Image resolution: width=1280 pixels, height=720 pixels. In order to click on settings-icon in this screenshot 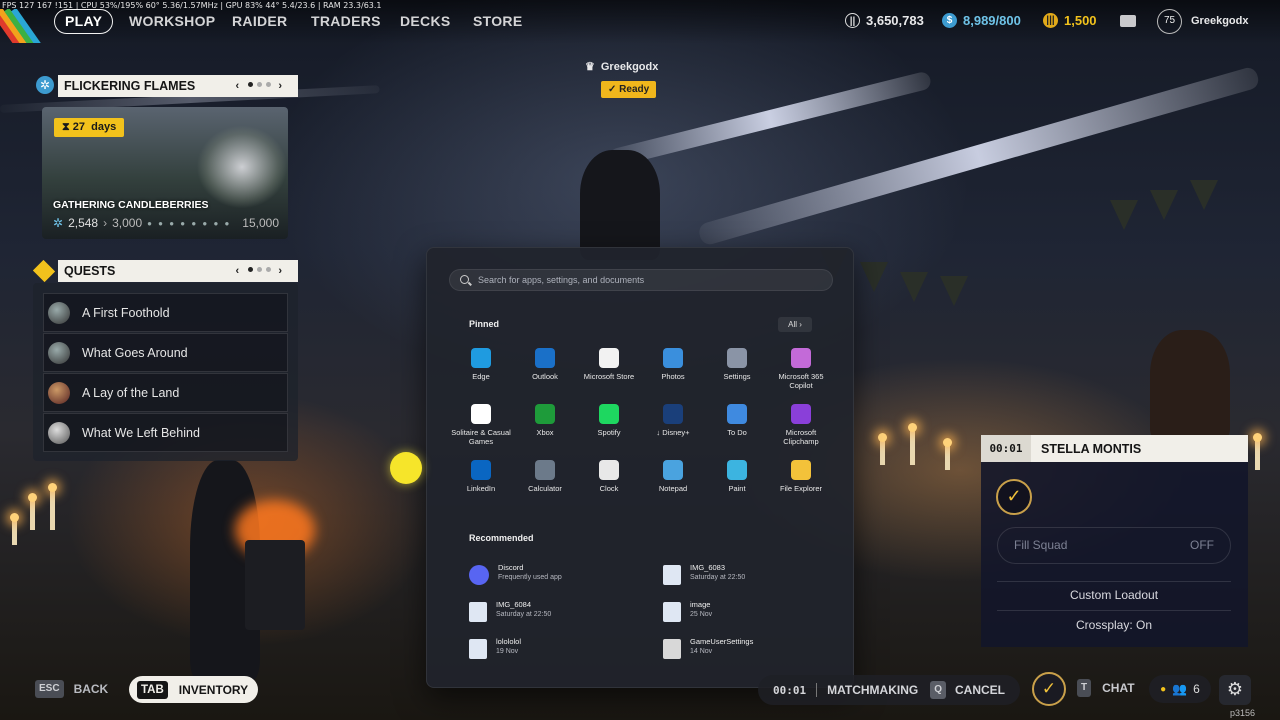, I will do `click(737, 358)`.